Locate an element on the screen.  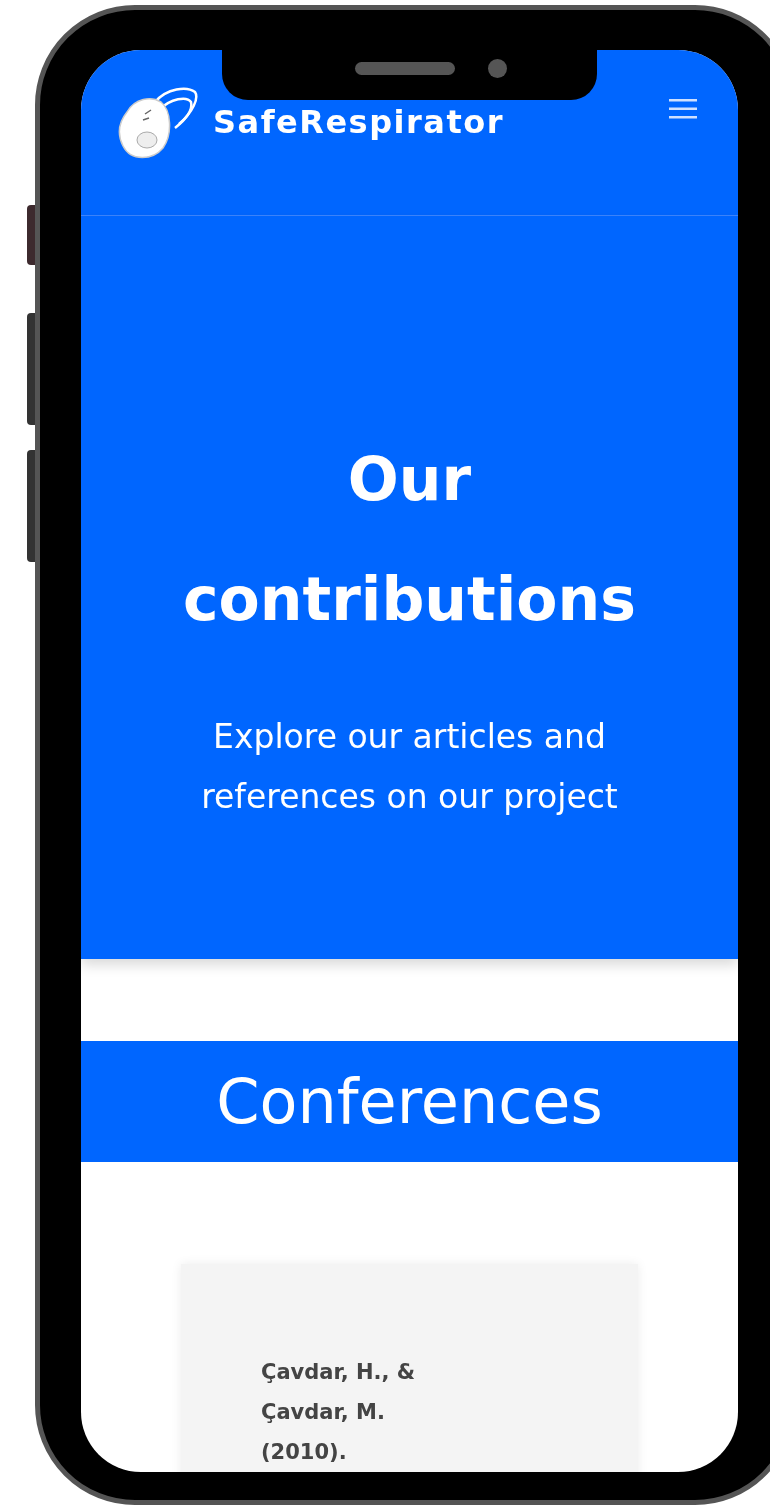
brand-name: SafeRespirator is located at coordinates (358, 122).